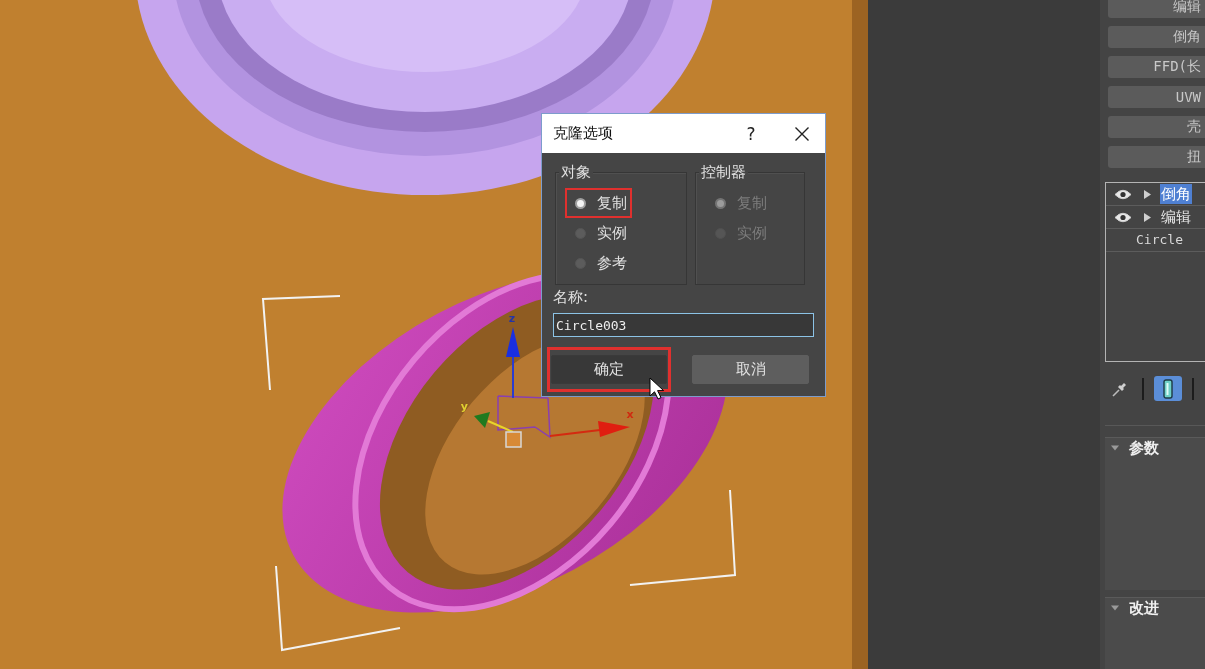  Describe the element at coordinates (583, 133) in the screenshot. I see `dialog-title: 克隆选项` at that location.